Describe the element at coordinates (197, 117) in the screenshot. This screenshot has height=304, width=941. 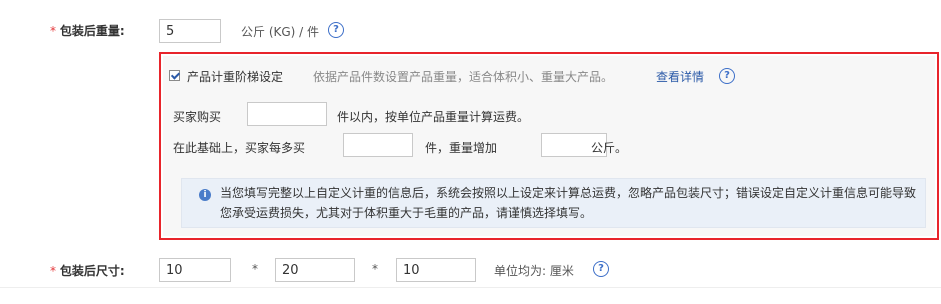
I see `buyer-buys-label: 买家购买` at that location.